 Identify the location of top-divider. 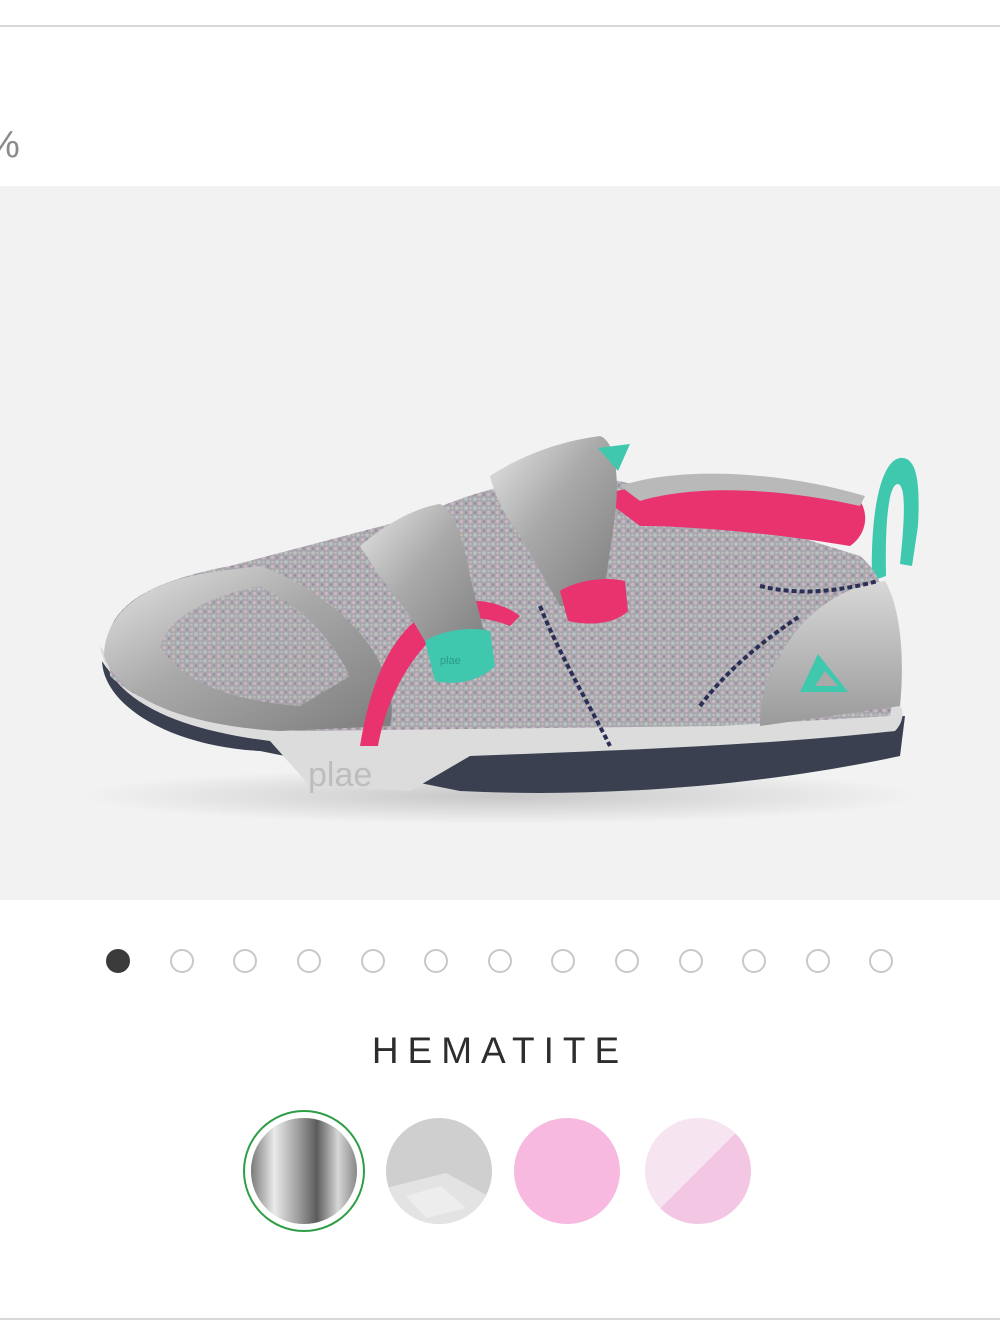
(500, 26).